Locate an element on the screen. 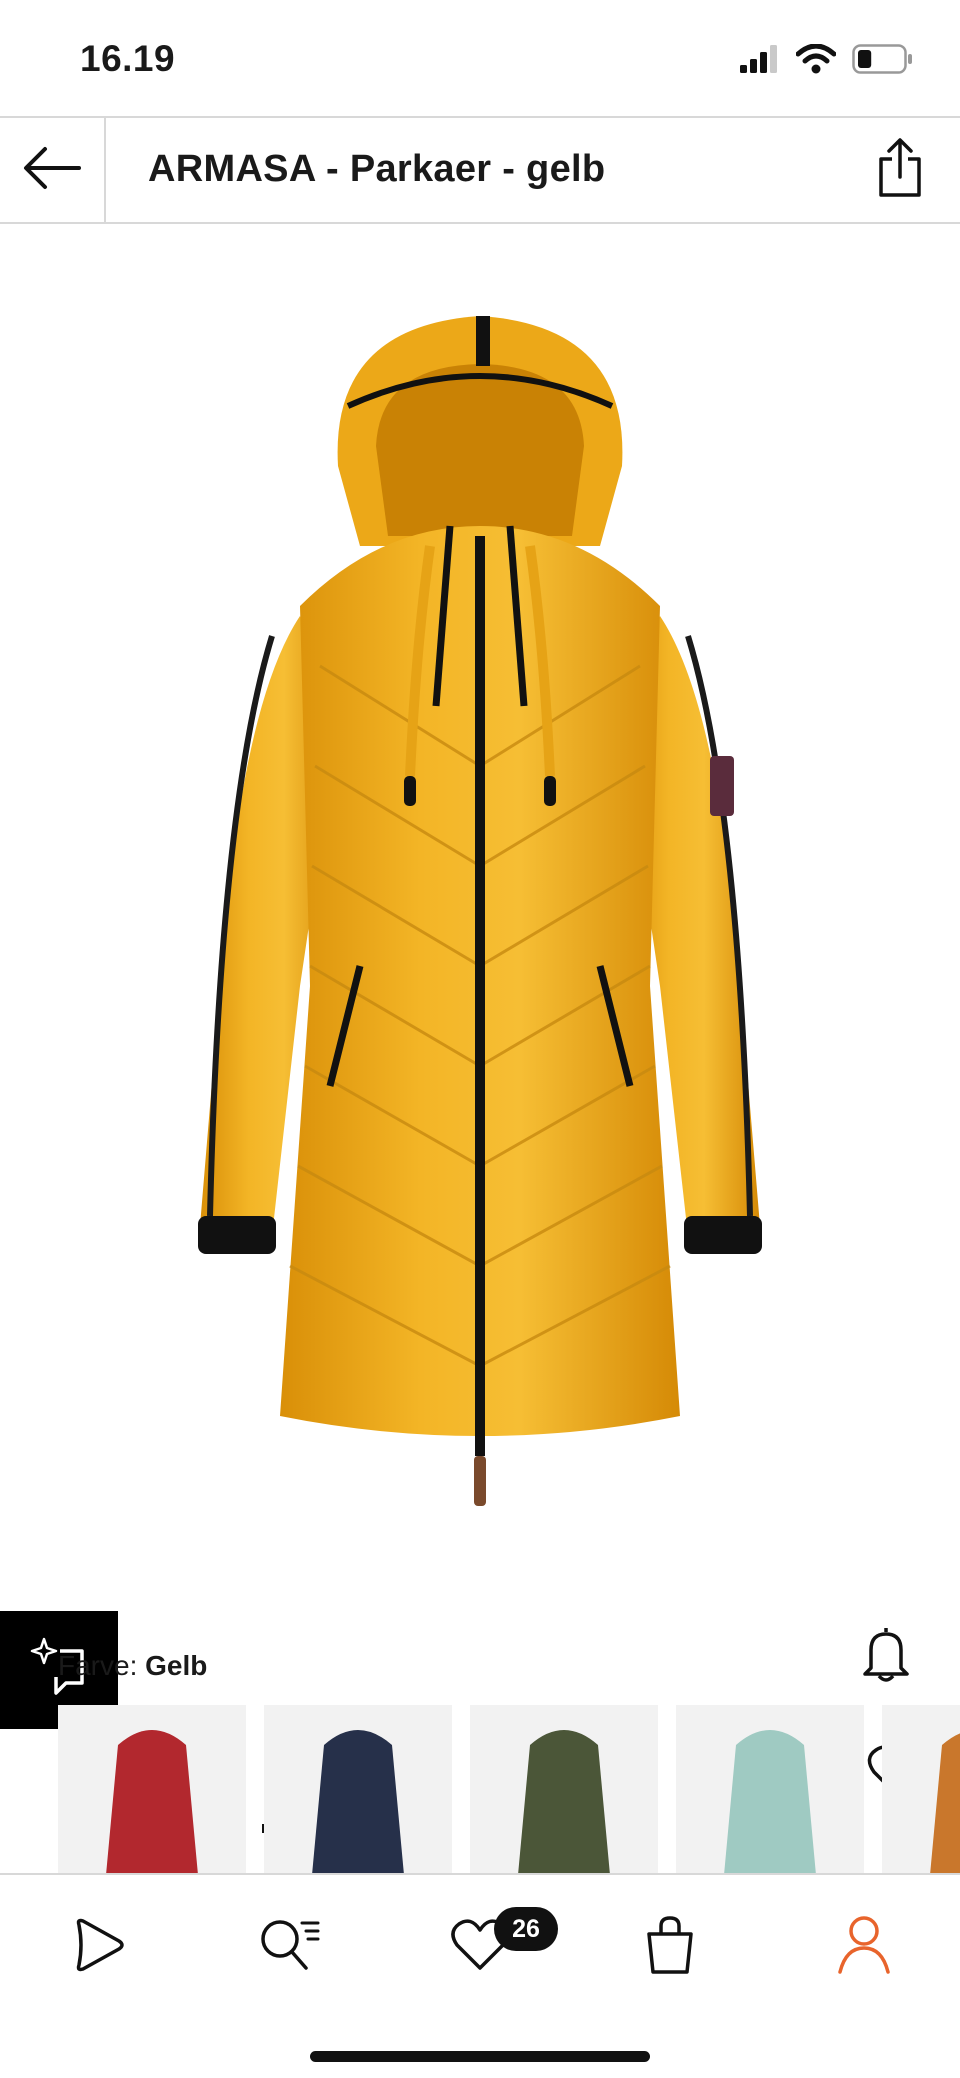 This screenshot has width=960, height=2078. share-button is located at coordinates (900, 170).